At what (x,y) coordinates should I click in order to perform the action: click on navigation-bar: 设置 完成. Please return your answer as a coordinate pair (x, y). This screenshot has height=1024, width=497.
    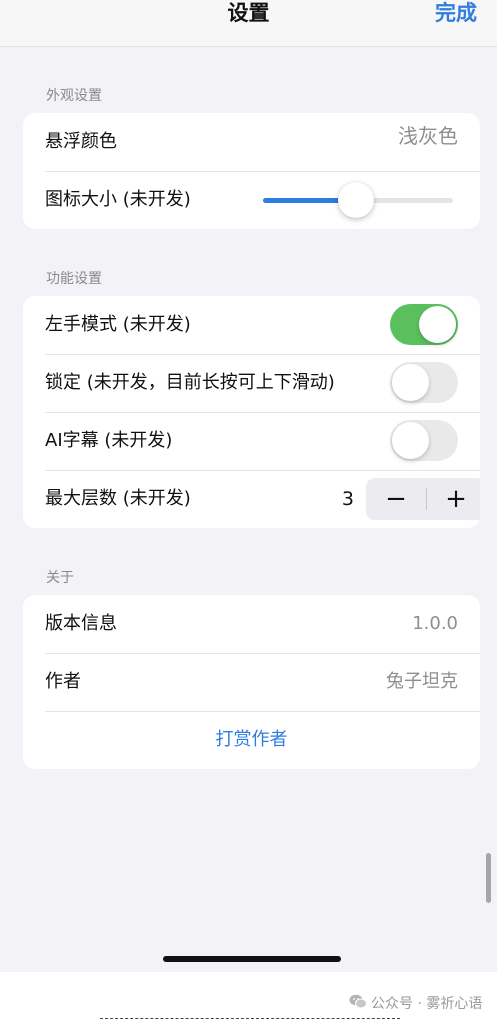
    Looking at the image, I should click on (248, 23).